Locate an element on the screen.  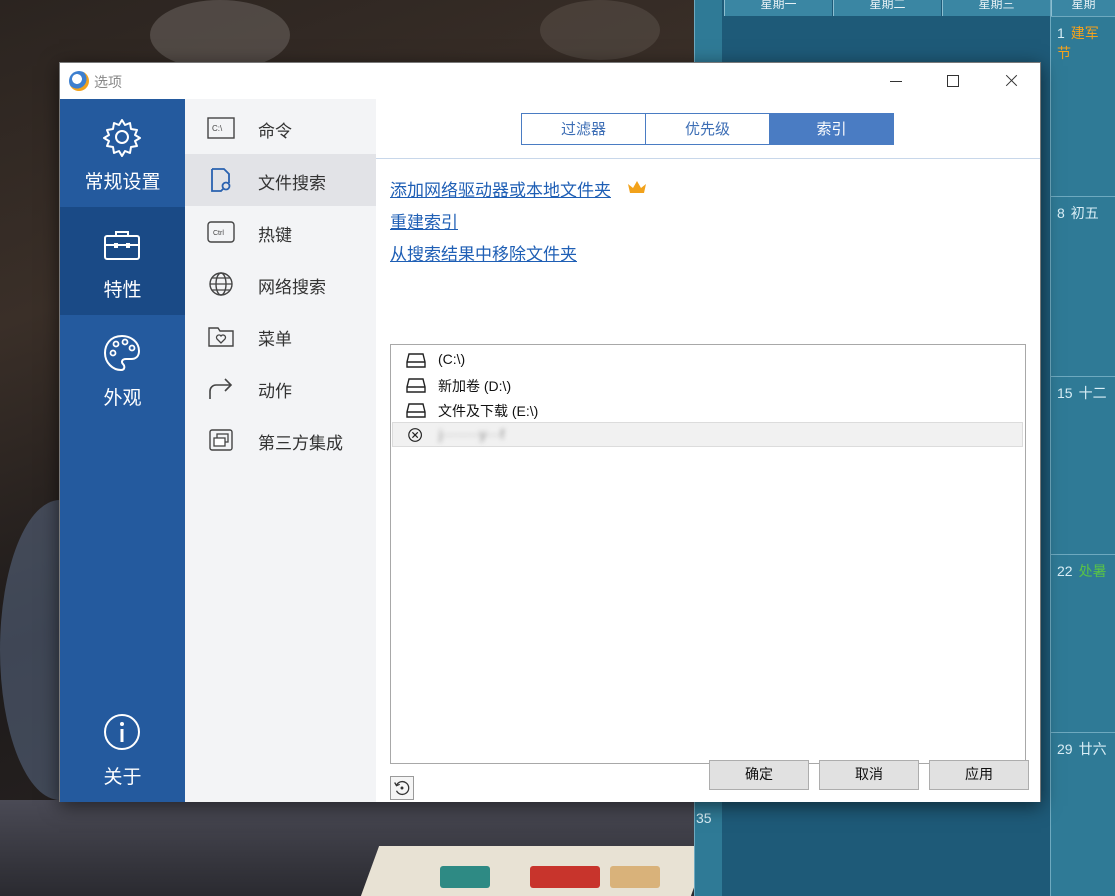
ok-button: 确定 is located at coordinates (759, 775).